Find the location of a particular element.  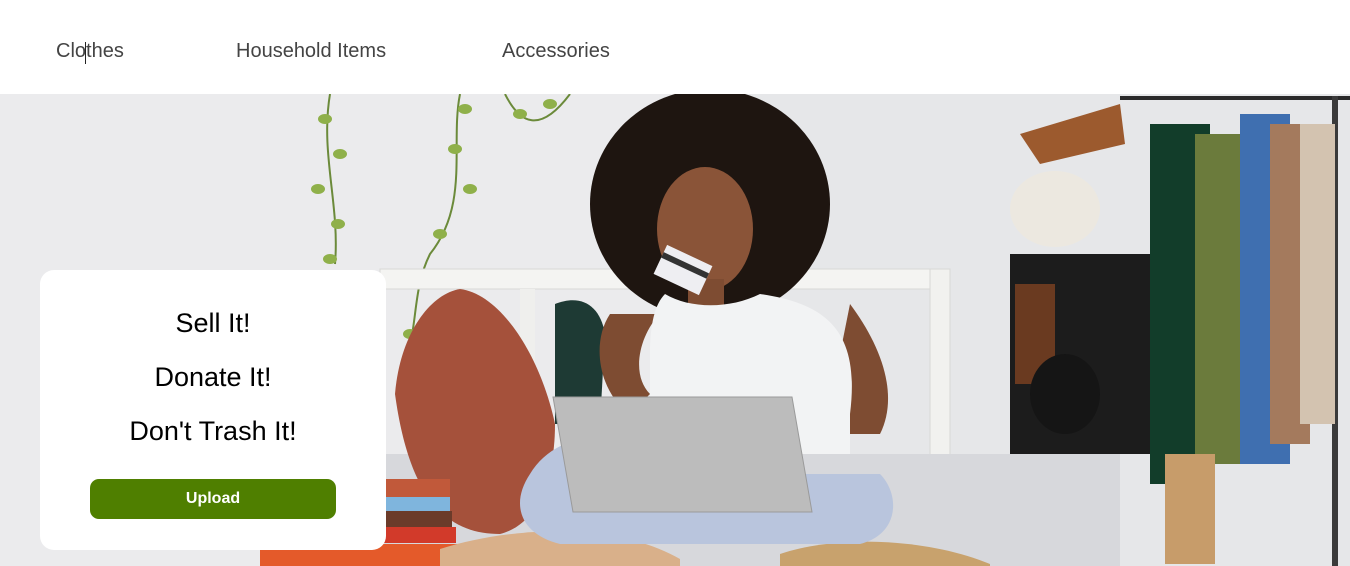

text-cursor is located at coordinates (85, 53).